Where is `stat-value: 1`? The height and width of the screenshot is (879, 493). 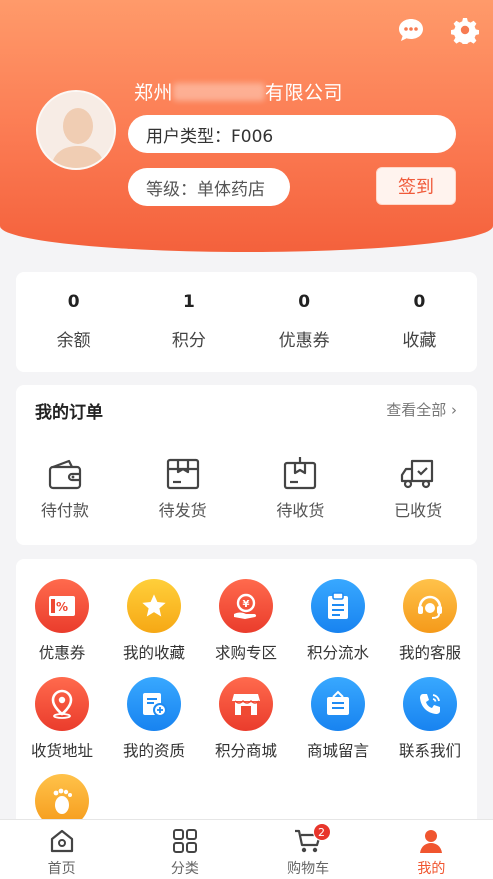 stat-value: 1 is located at coordinates (188, 302).